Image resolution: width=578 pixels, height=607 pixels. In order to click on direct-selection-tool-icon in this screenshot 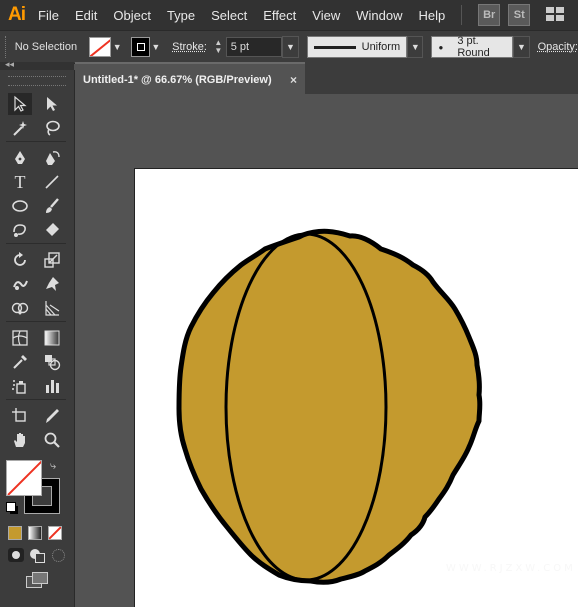, I will do `click(52, 104)`.